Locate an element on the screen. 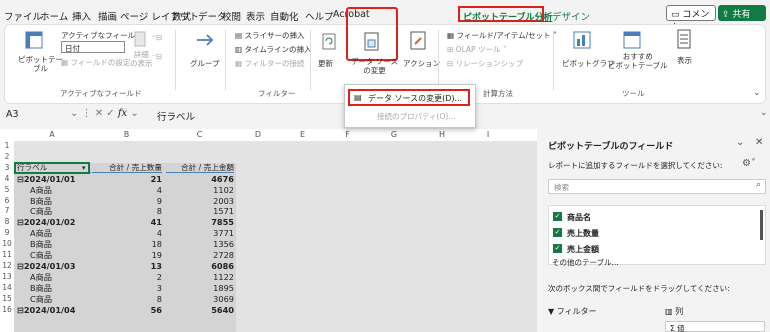  change-data-source-button: データ ソース の変更 is located at coordinates (374, 66).